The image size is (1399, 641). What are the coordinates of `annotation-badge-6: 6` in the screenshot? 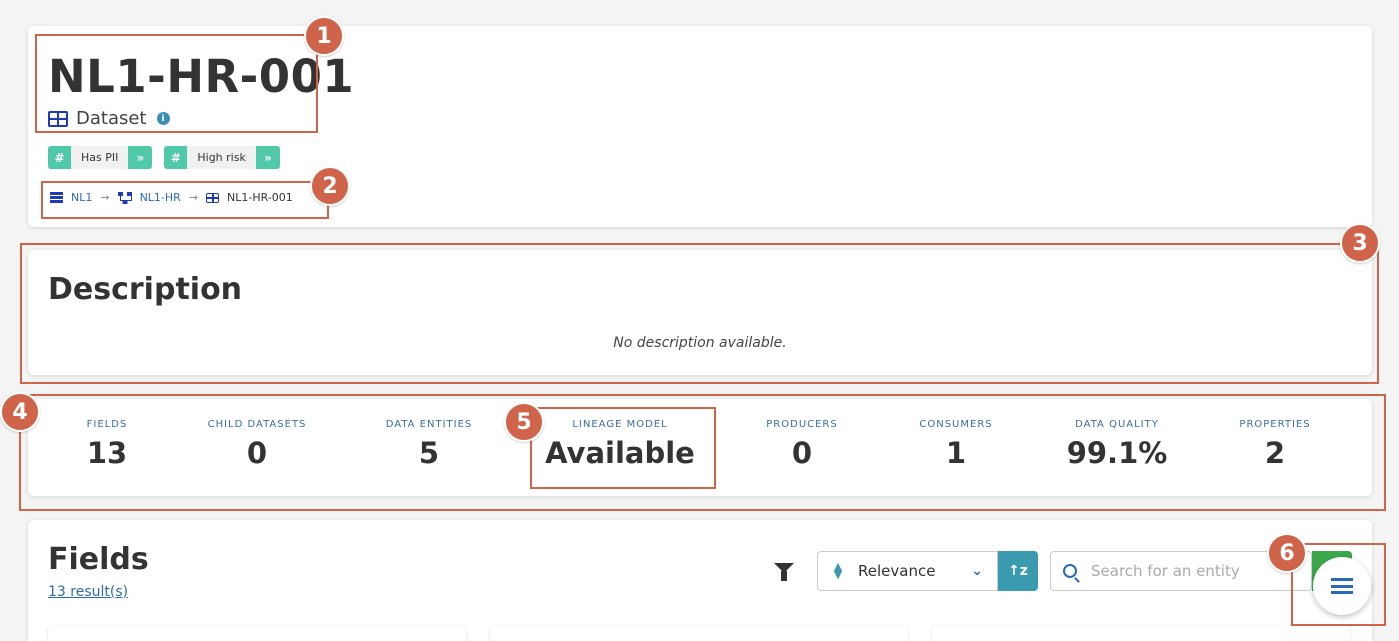 It's located at (1287, 553).